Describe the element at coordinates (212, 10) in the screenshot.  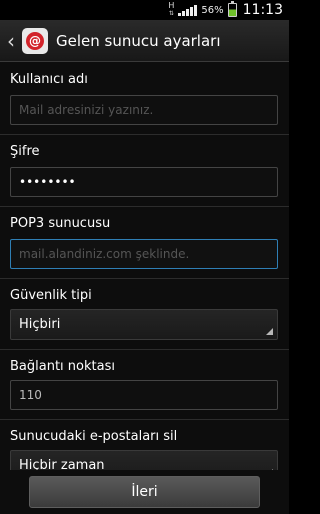
I see `battery-percent: 56%` at that location.